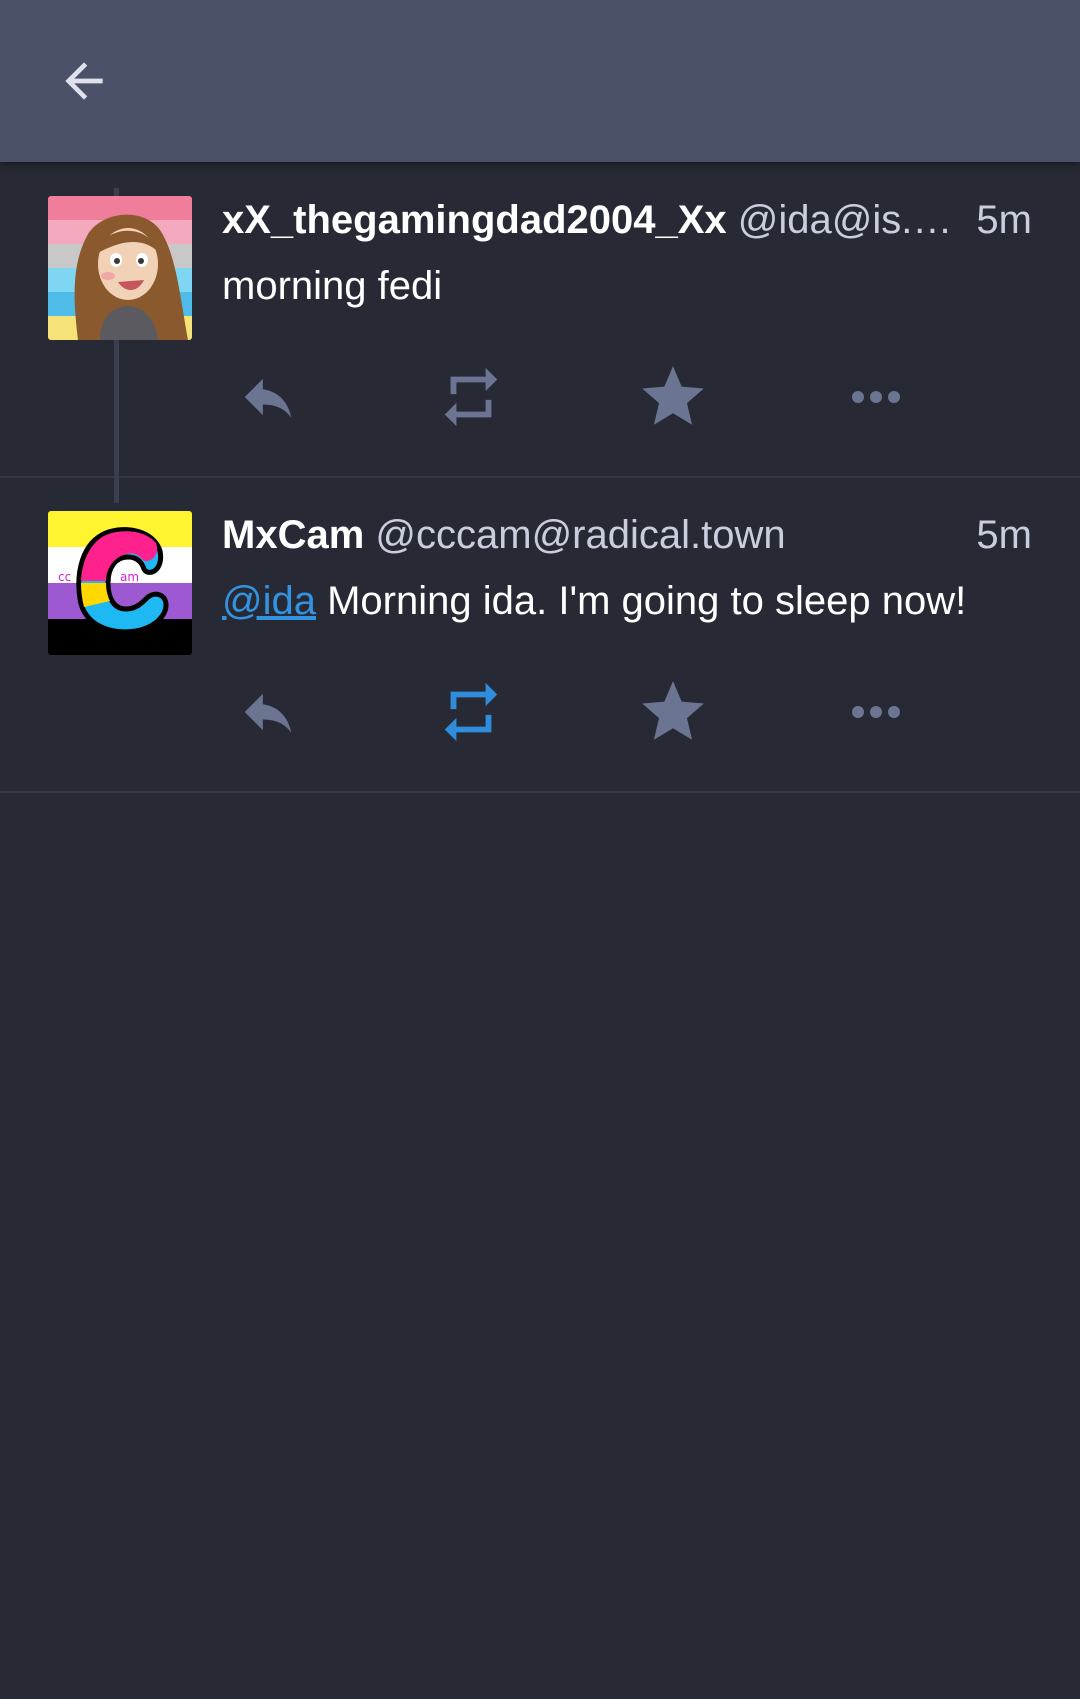  Describe the element at coordinates (64, 577) in the screenshot. I see `avatar-letters-cc: cc` at that location.